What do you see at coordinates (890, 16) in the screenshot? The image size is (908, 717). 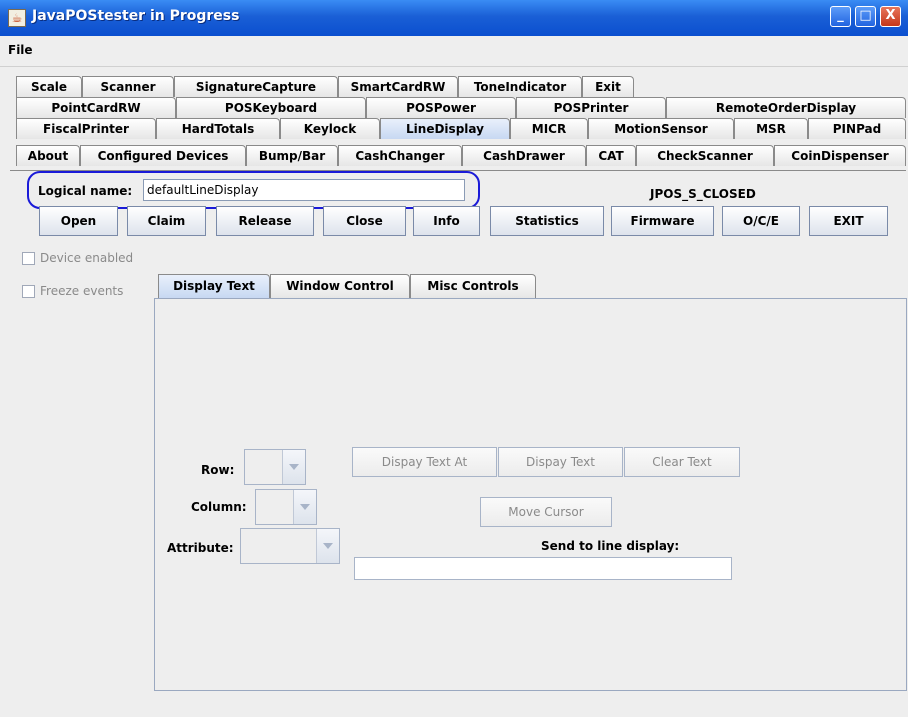 I see `close-icon: X` at bounding box center [890, 16].